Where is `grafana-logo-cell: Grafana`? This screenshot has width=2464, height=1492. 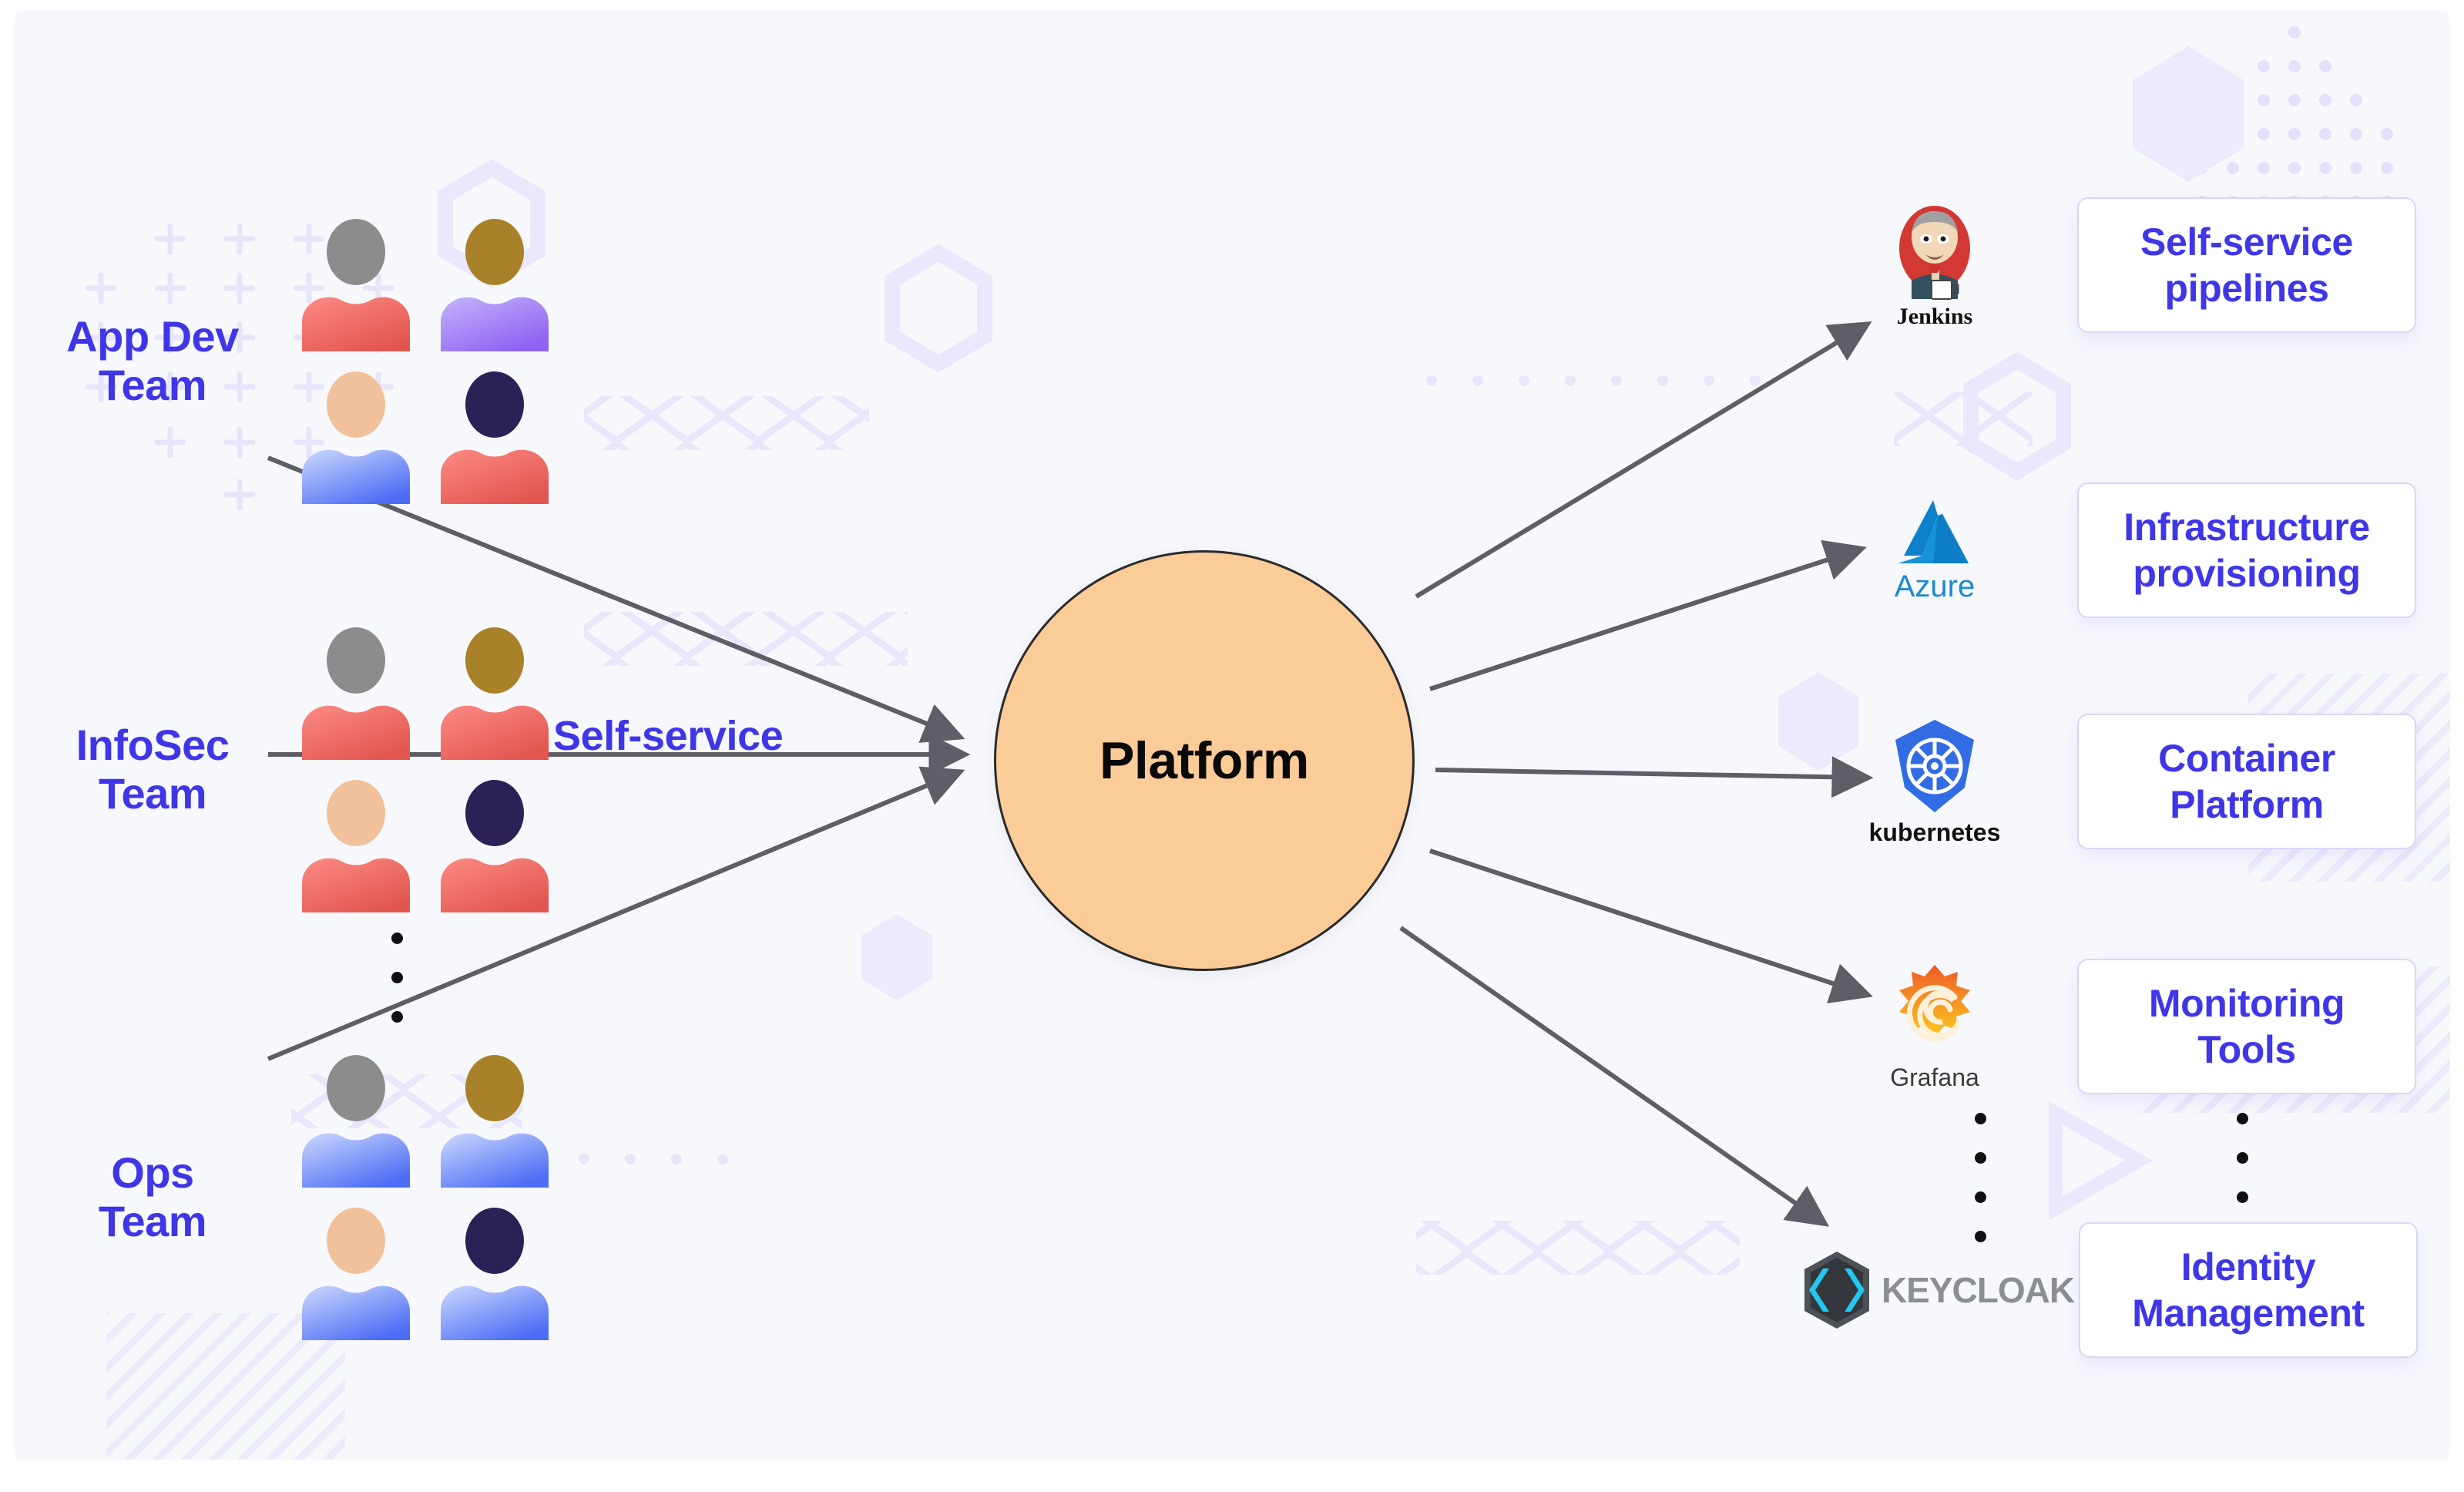
grafana-logo-cell: Grafana is located at coordinates (1935, 1026).